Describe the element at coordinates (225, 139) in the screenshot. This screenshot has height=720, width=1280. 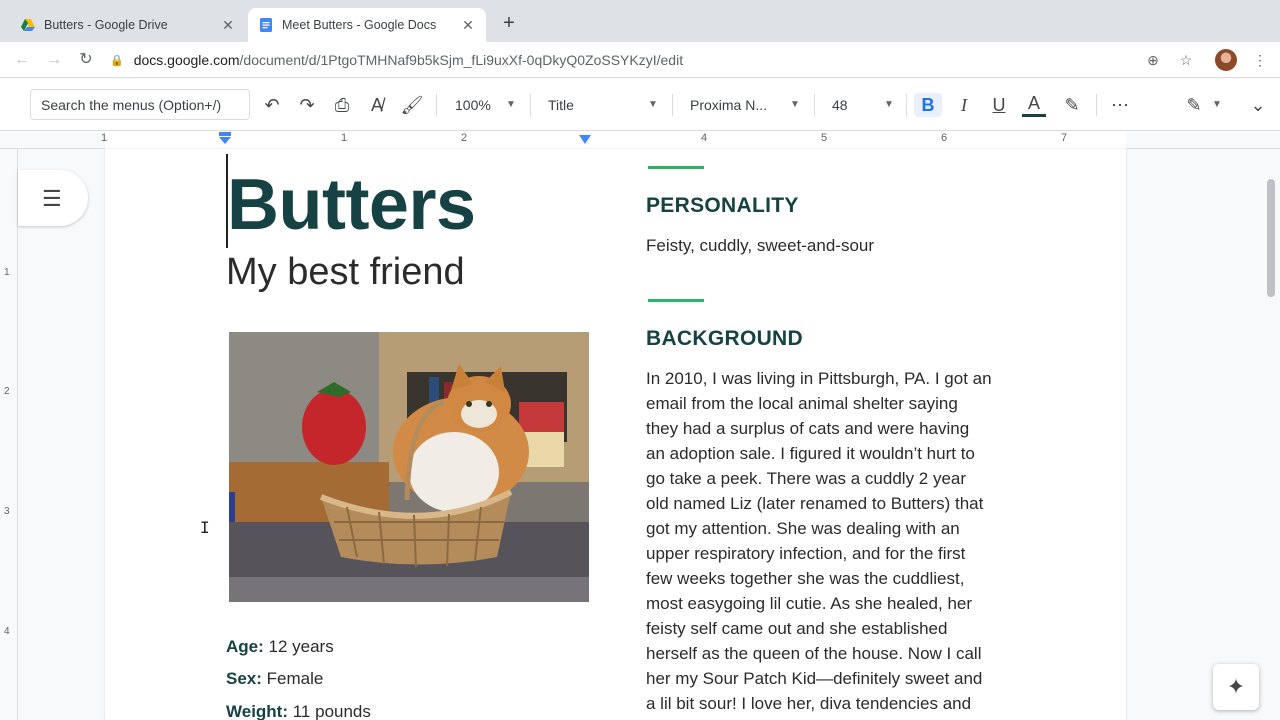
I see `indent-marker-icon` at that location.